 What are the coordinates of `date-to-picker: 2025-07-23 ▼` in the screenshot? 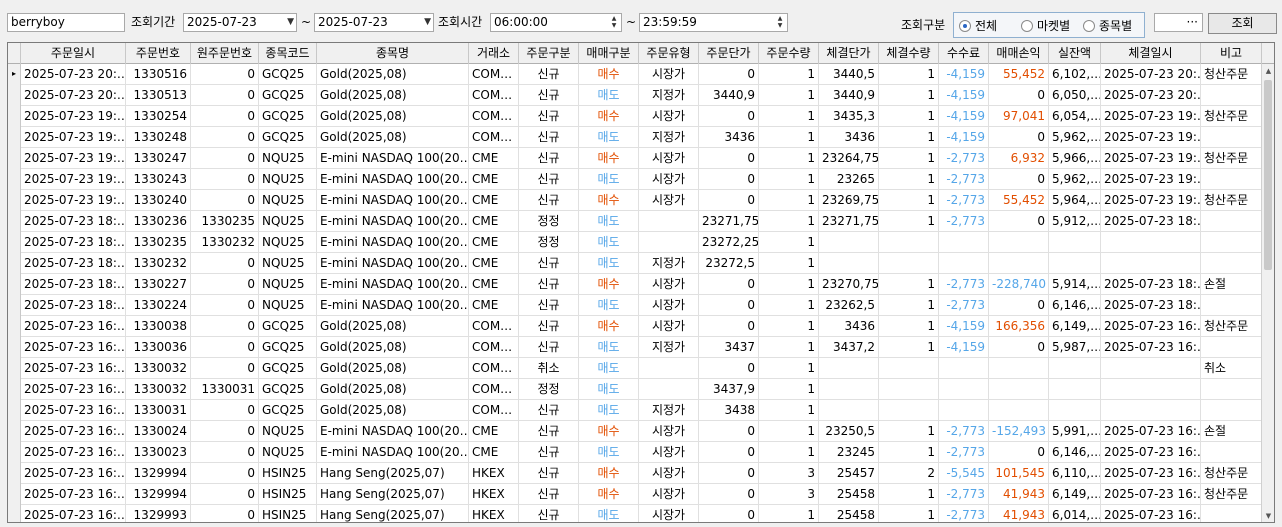 It's located at (374, 22).